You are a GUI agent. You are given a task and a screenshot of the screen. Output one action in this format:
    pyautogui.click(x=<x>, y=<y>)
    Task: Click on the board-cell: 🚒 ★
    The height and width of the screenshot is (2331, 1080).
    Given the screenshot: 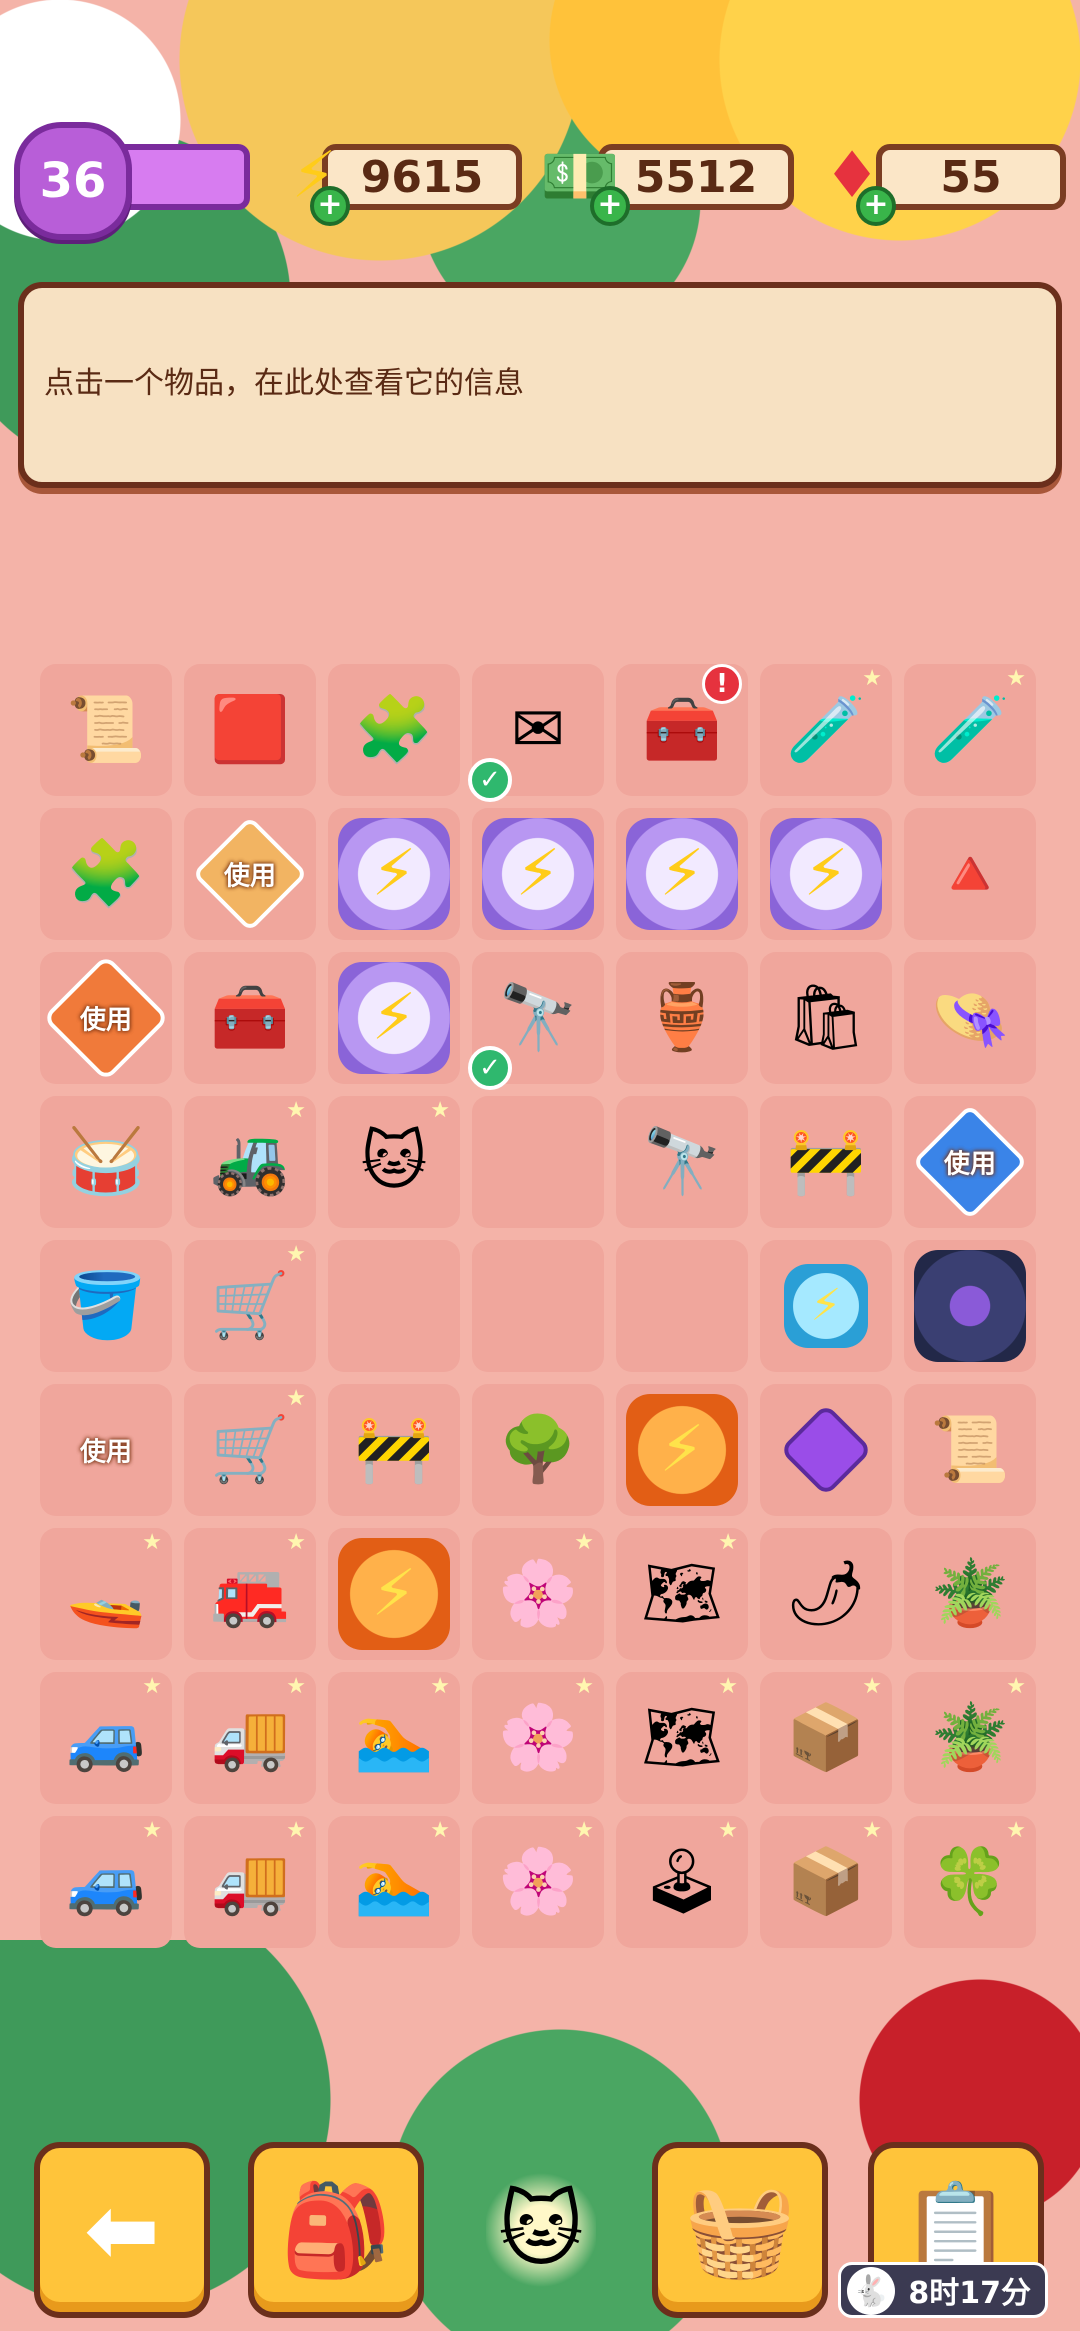 What is the action you would take?
    pyautogui.click(x=250, y=1594)
    